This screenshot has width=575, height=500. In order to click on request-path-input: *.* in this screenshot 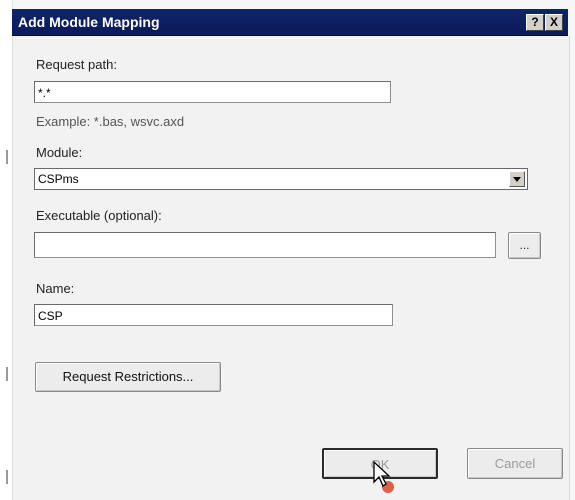, I will do `click(212, 92)`.